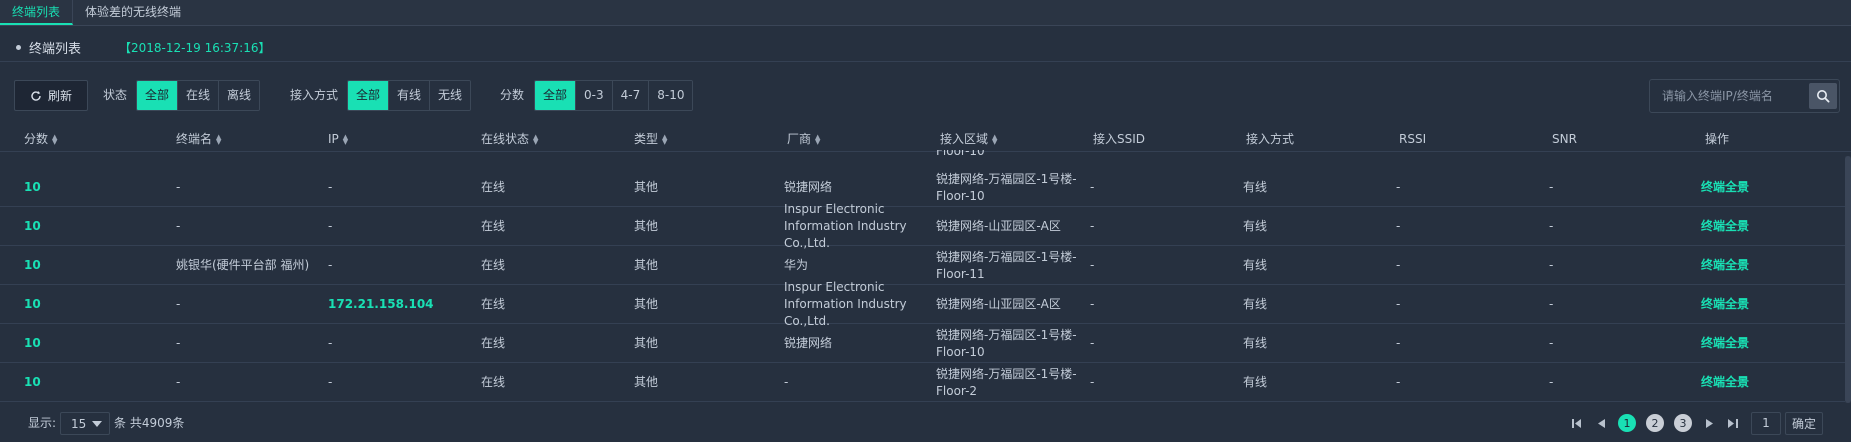 This screenshot has width=1851, height=442. I want to click on search-box, so click(1744, 96).